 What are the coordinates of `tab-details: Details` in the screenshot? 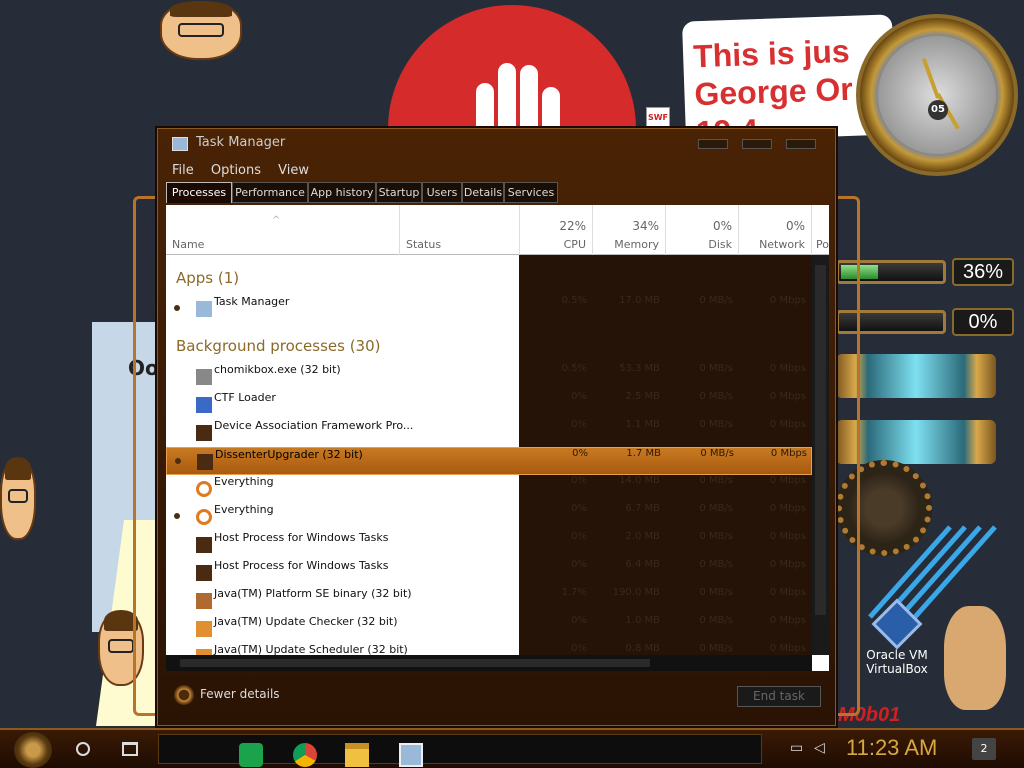 It's located at (483, 192).